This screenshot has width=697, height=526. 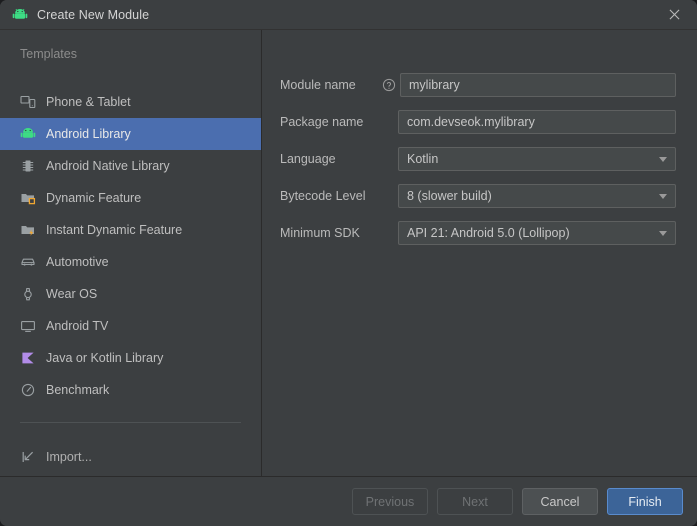 What do you see at coordinates (475, 501) in the screenshot?
I see `next-button: Next` at bounding box center [475, 501].